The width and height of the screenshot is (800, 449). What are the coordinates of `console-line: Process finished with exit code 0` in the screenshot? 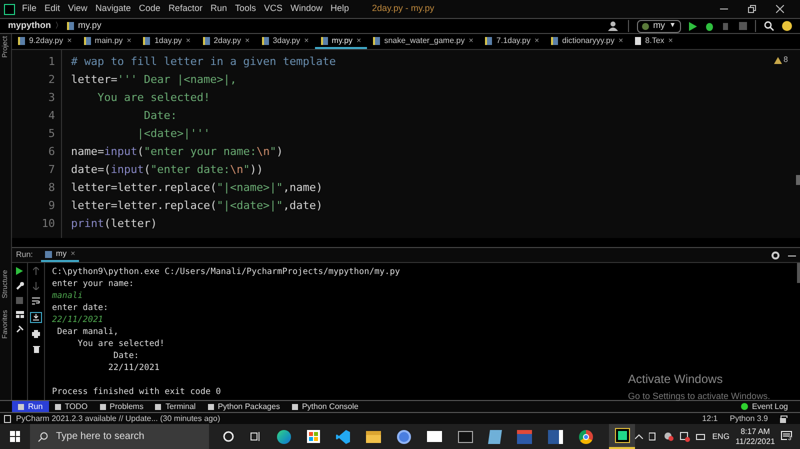 It's located at (137, 392).